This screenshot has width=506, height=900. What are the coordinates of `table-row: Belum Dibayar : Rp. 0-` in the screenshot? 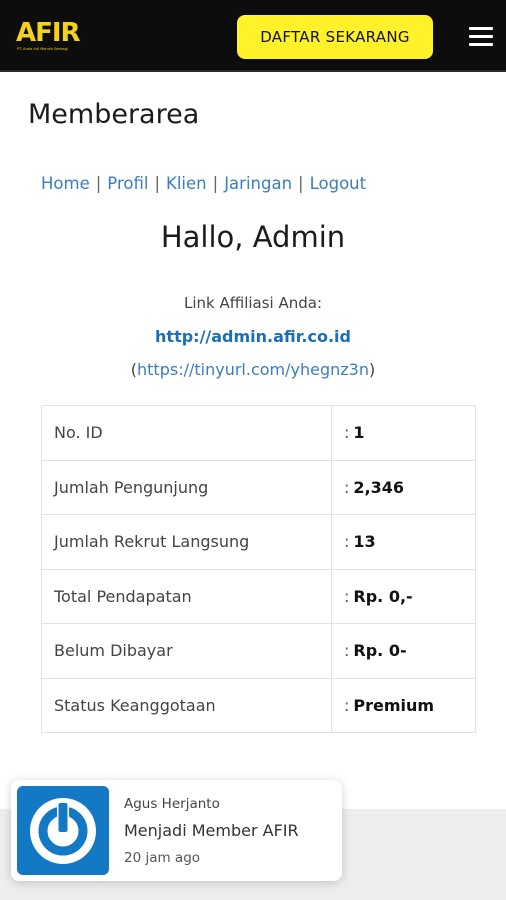 It's located at (258, 651).